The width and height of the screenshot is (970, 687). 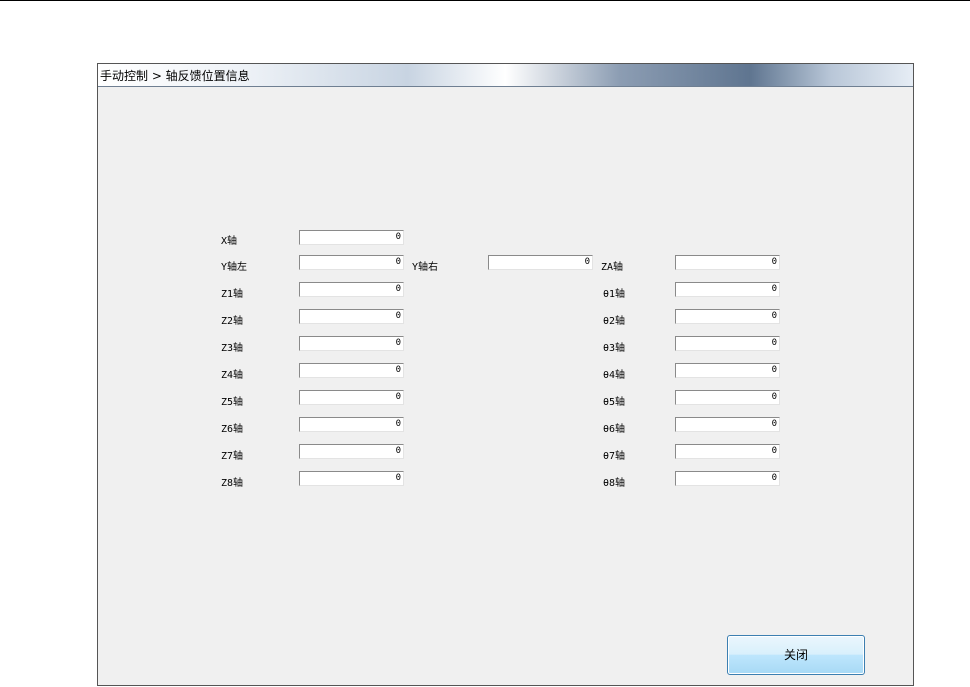 What do you see at coordinates (232, 375) in the screenshot?
I see `label-z4-axis: Z4轴` at bounding box center [232, 375].